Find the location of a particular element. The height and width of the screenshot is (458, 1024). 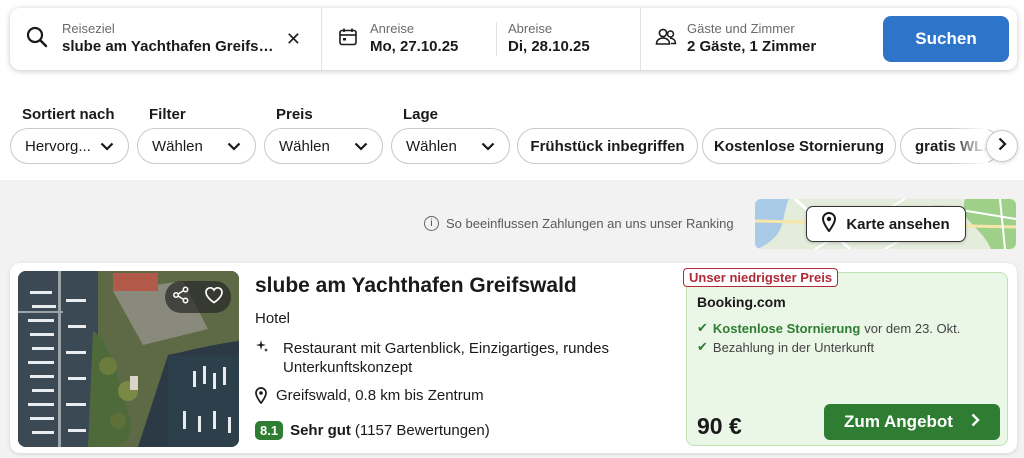

sort-group: Sortiert nach is located at coordinates (68, 115).